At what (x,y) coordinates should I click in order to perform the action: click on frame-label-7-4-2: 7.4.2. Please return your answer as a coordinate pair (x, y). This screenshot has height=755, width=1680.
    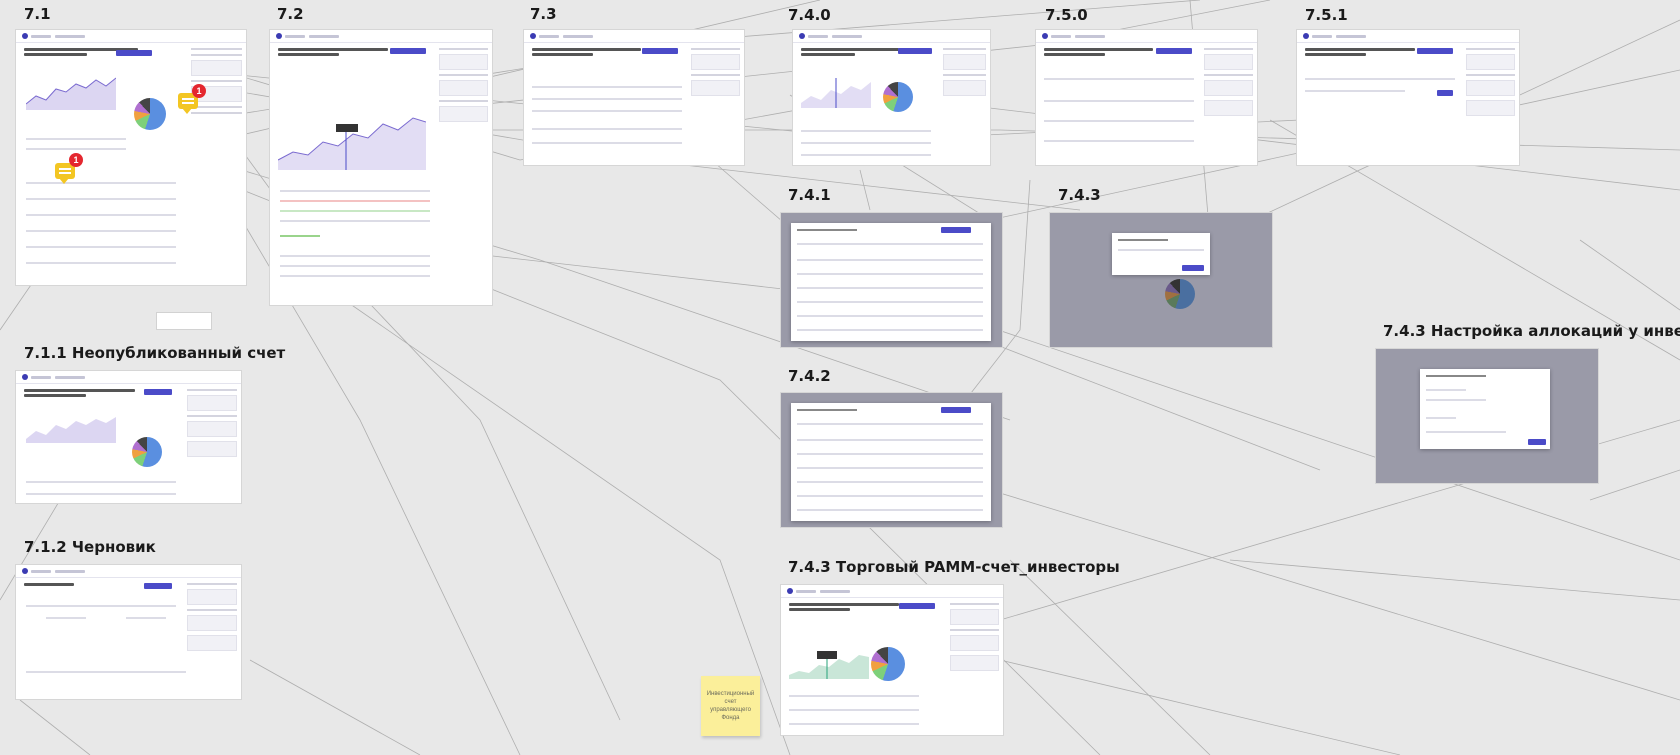
    Looking at the image, I should click on (809, 376).